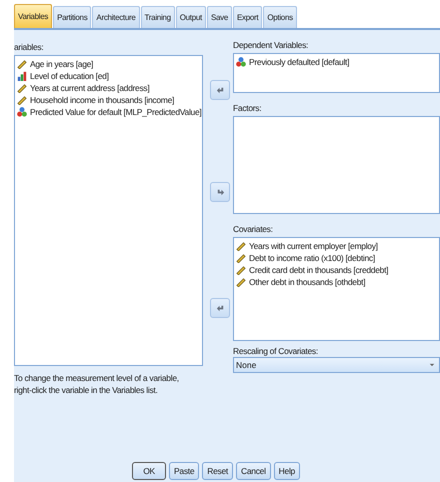 This screenshot has width=440, height=482. What do you see at coordinates (22, 76) in the screenshot?
I see `bar-chart-icon` at bounding box center [22, 76].